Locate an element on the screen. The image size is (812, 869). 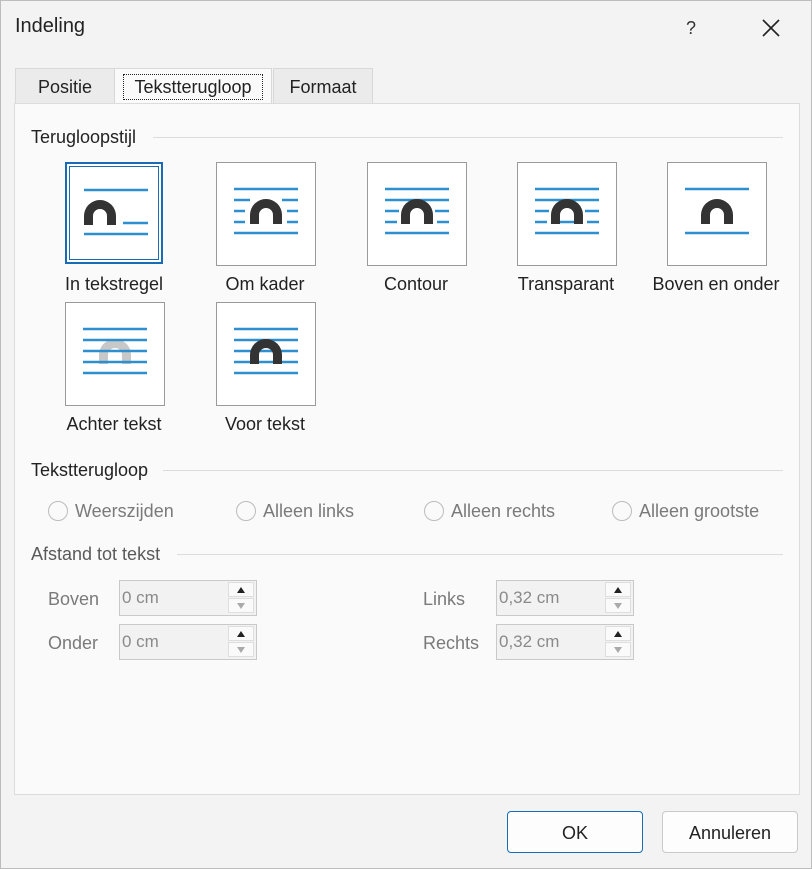
wrap-style-heading: Terugloopstijl is located at coordinates (84, 137).